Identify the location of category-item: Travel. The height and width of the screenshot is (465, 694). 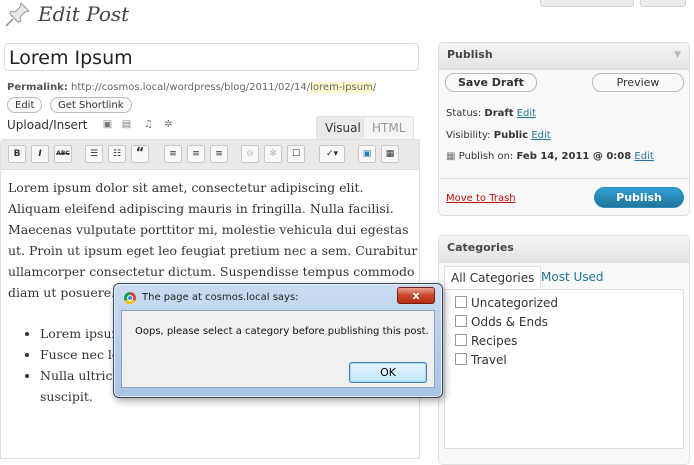
(481, 360).